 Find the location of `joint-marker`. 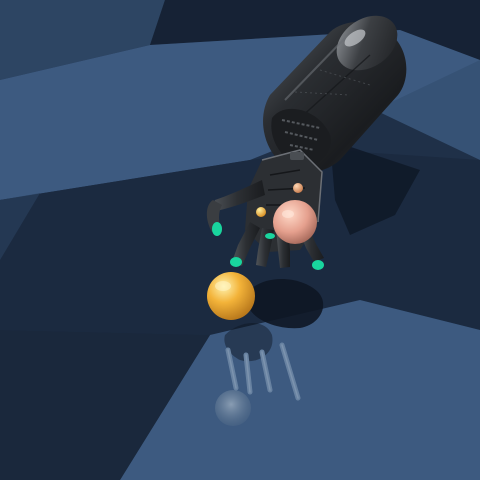

joint-marker is located at coordinates (270, 236).